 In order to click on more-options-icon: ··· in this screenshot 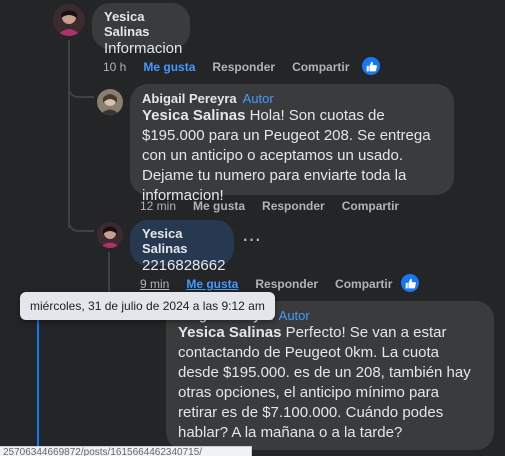, I will do `click(252, 241)`.